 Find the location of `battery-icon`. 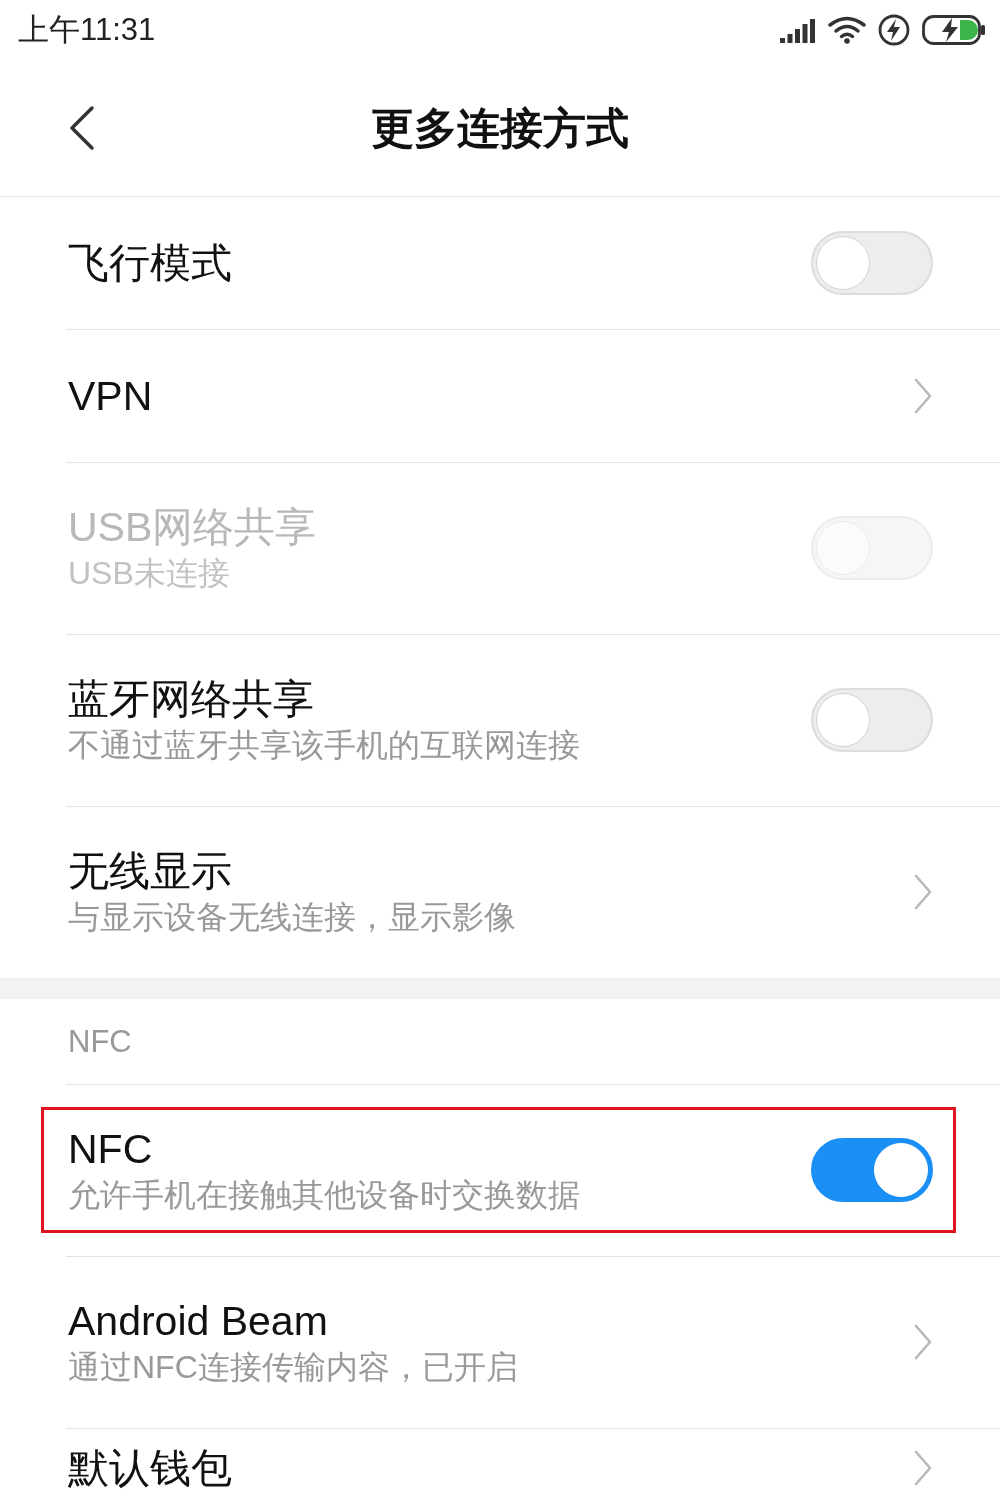

battery-icon is located at coordinates (954, 30).